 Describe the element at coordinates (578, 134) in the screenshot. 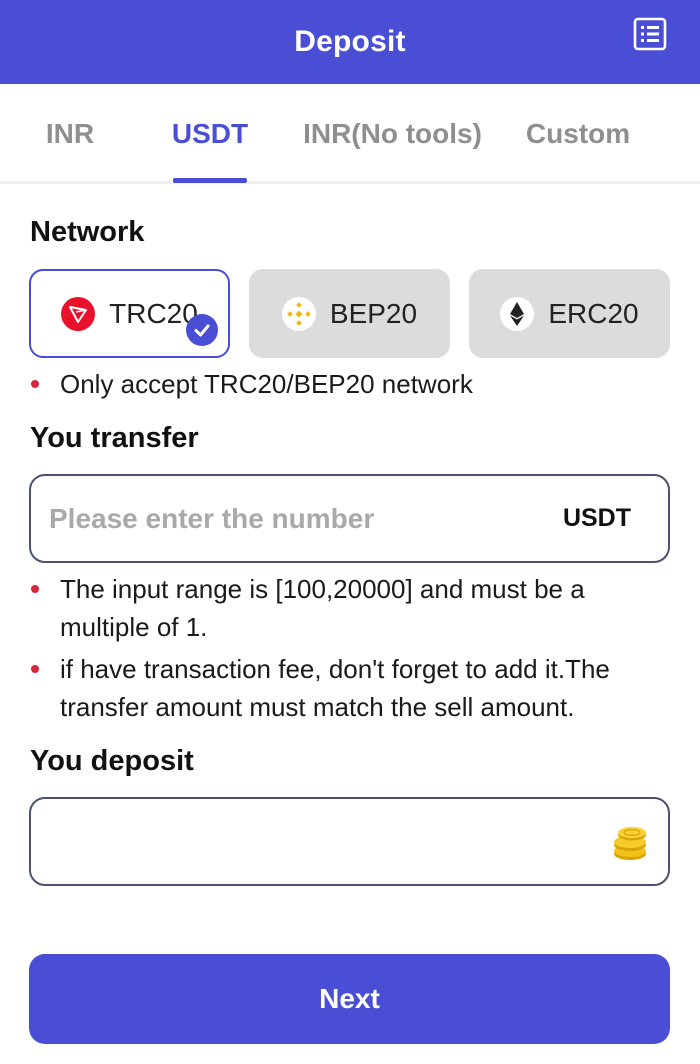

I see `tab-custom: Custom` at that location.